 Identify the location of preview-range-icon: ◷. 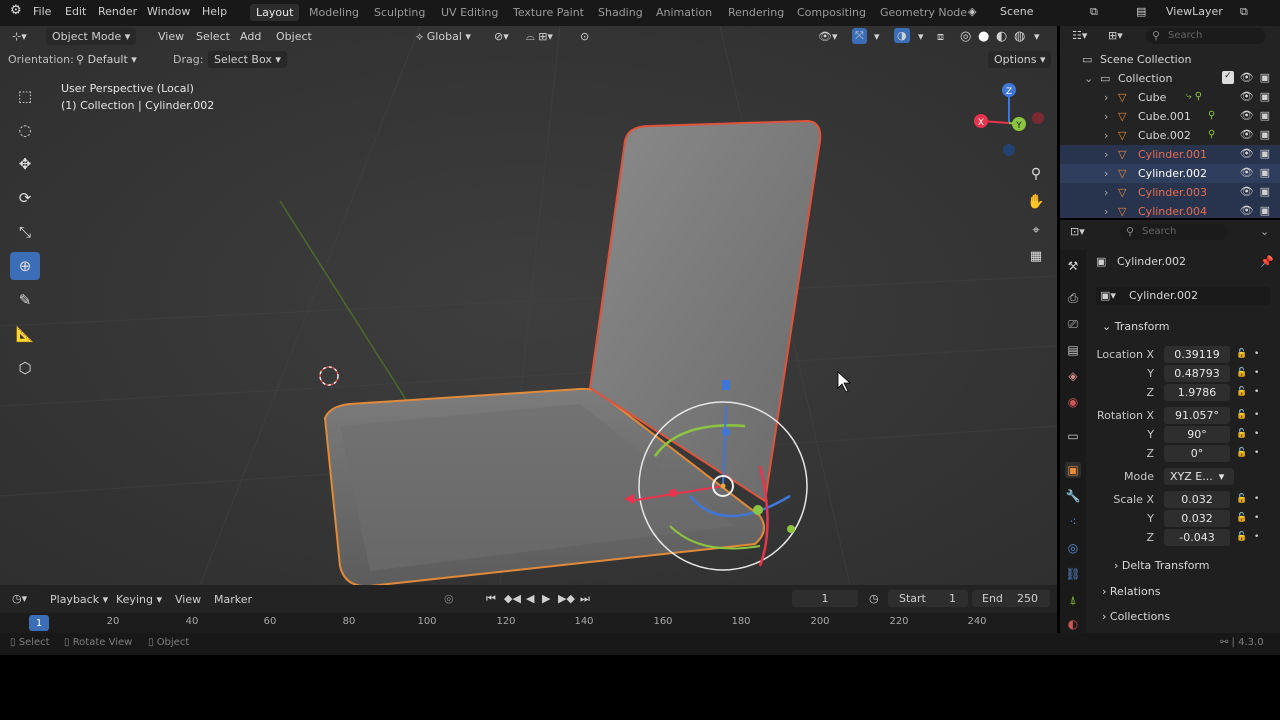
(874, 598).